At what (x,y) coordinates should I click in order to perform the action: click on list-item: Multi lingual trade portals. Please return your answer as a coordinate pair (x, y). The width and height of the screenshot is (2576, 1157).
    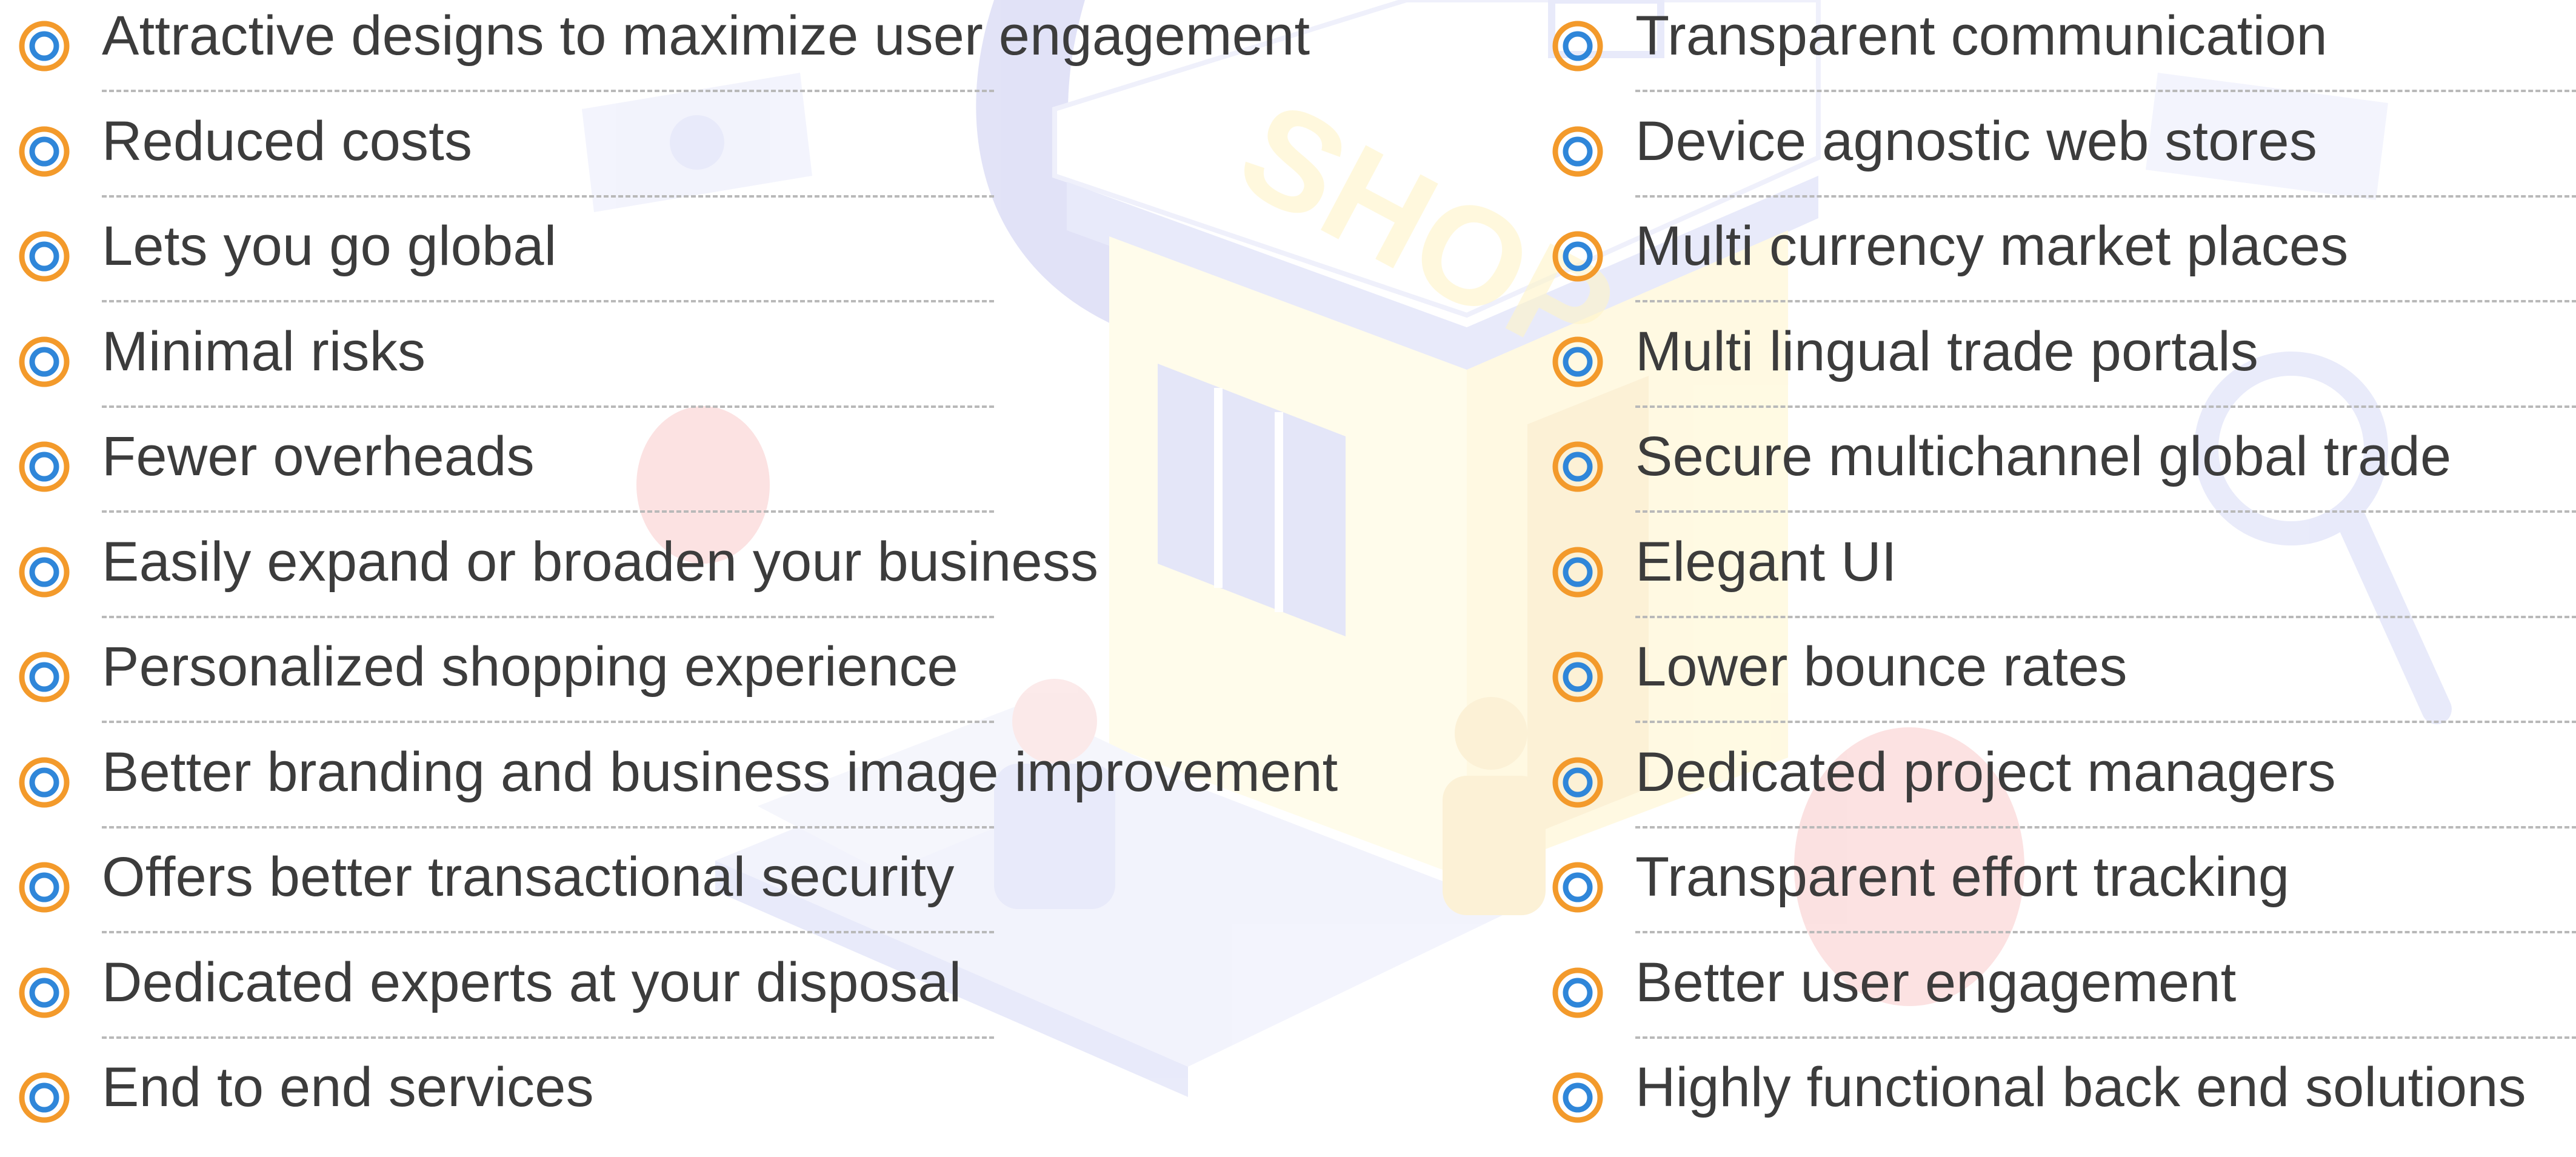
    Looking at the image, I should click on (2054, 368).